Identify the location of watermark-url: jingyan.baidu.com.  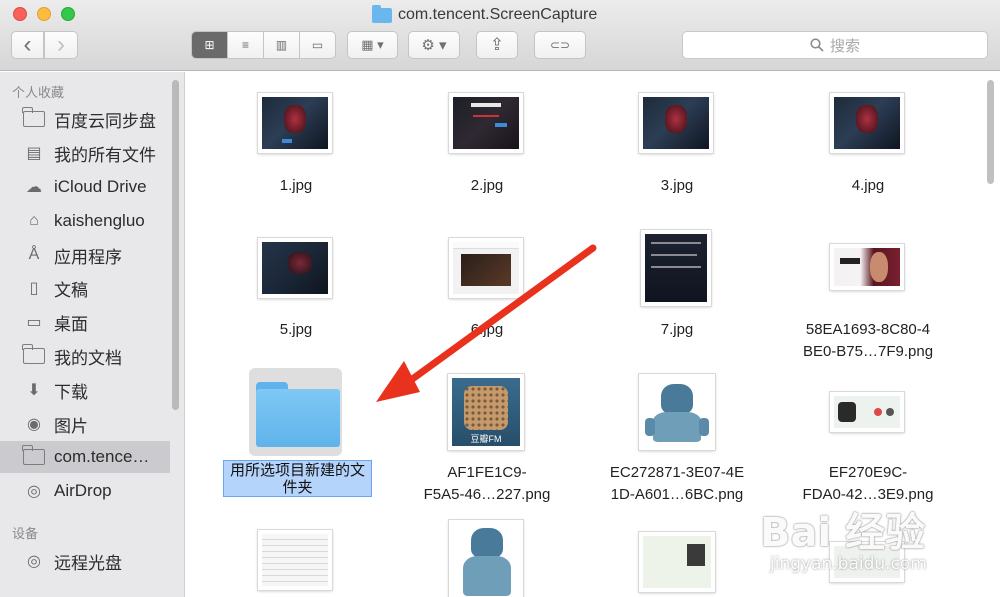
(848, 564).